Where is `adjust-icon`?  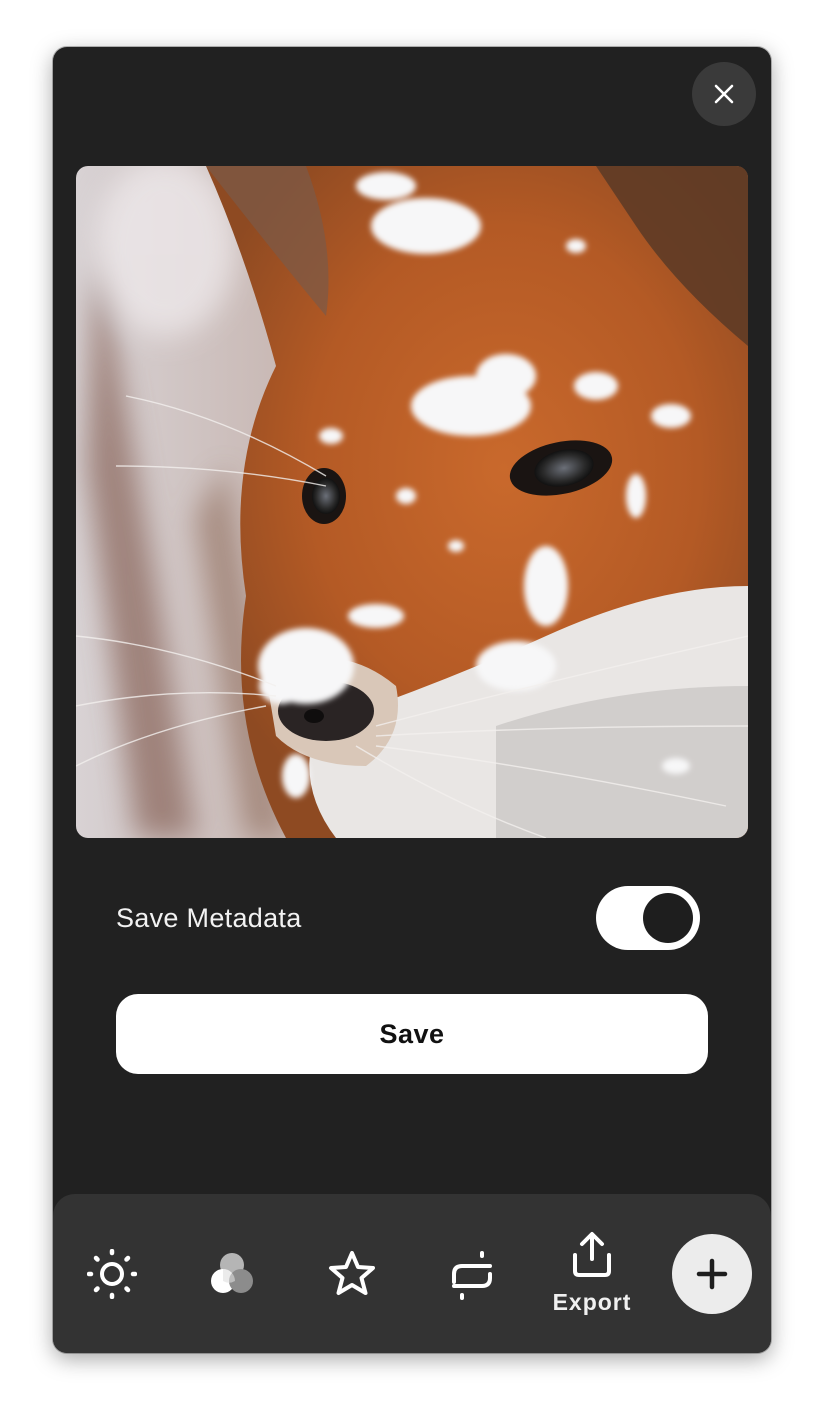 adjust-icon is located at coordinates (472, 1275).